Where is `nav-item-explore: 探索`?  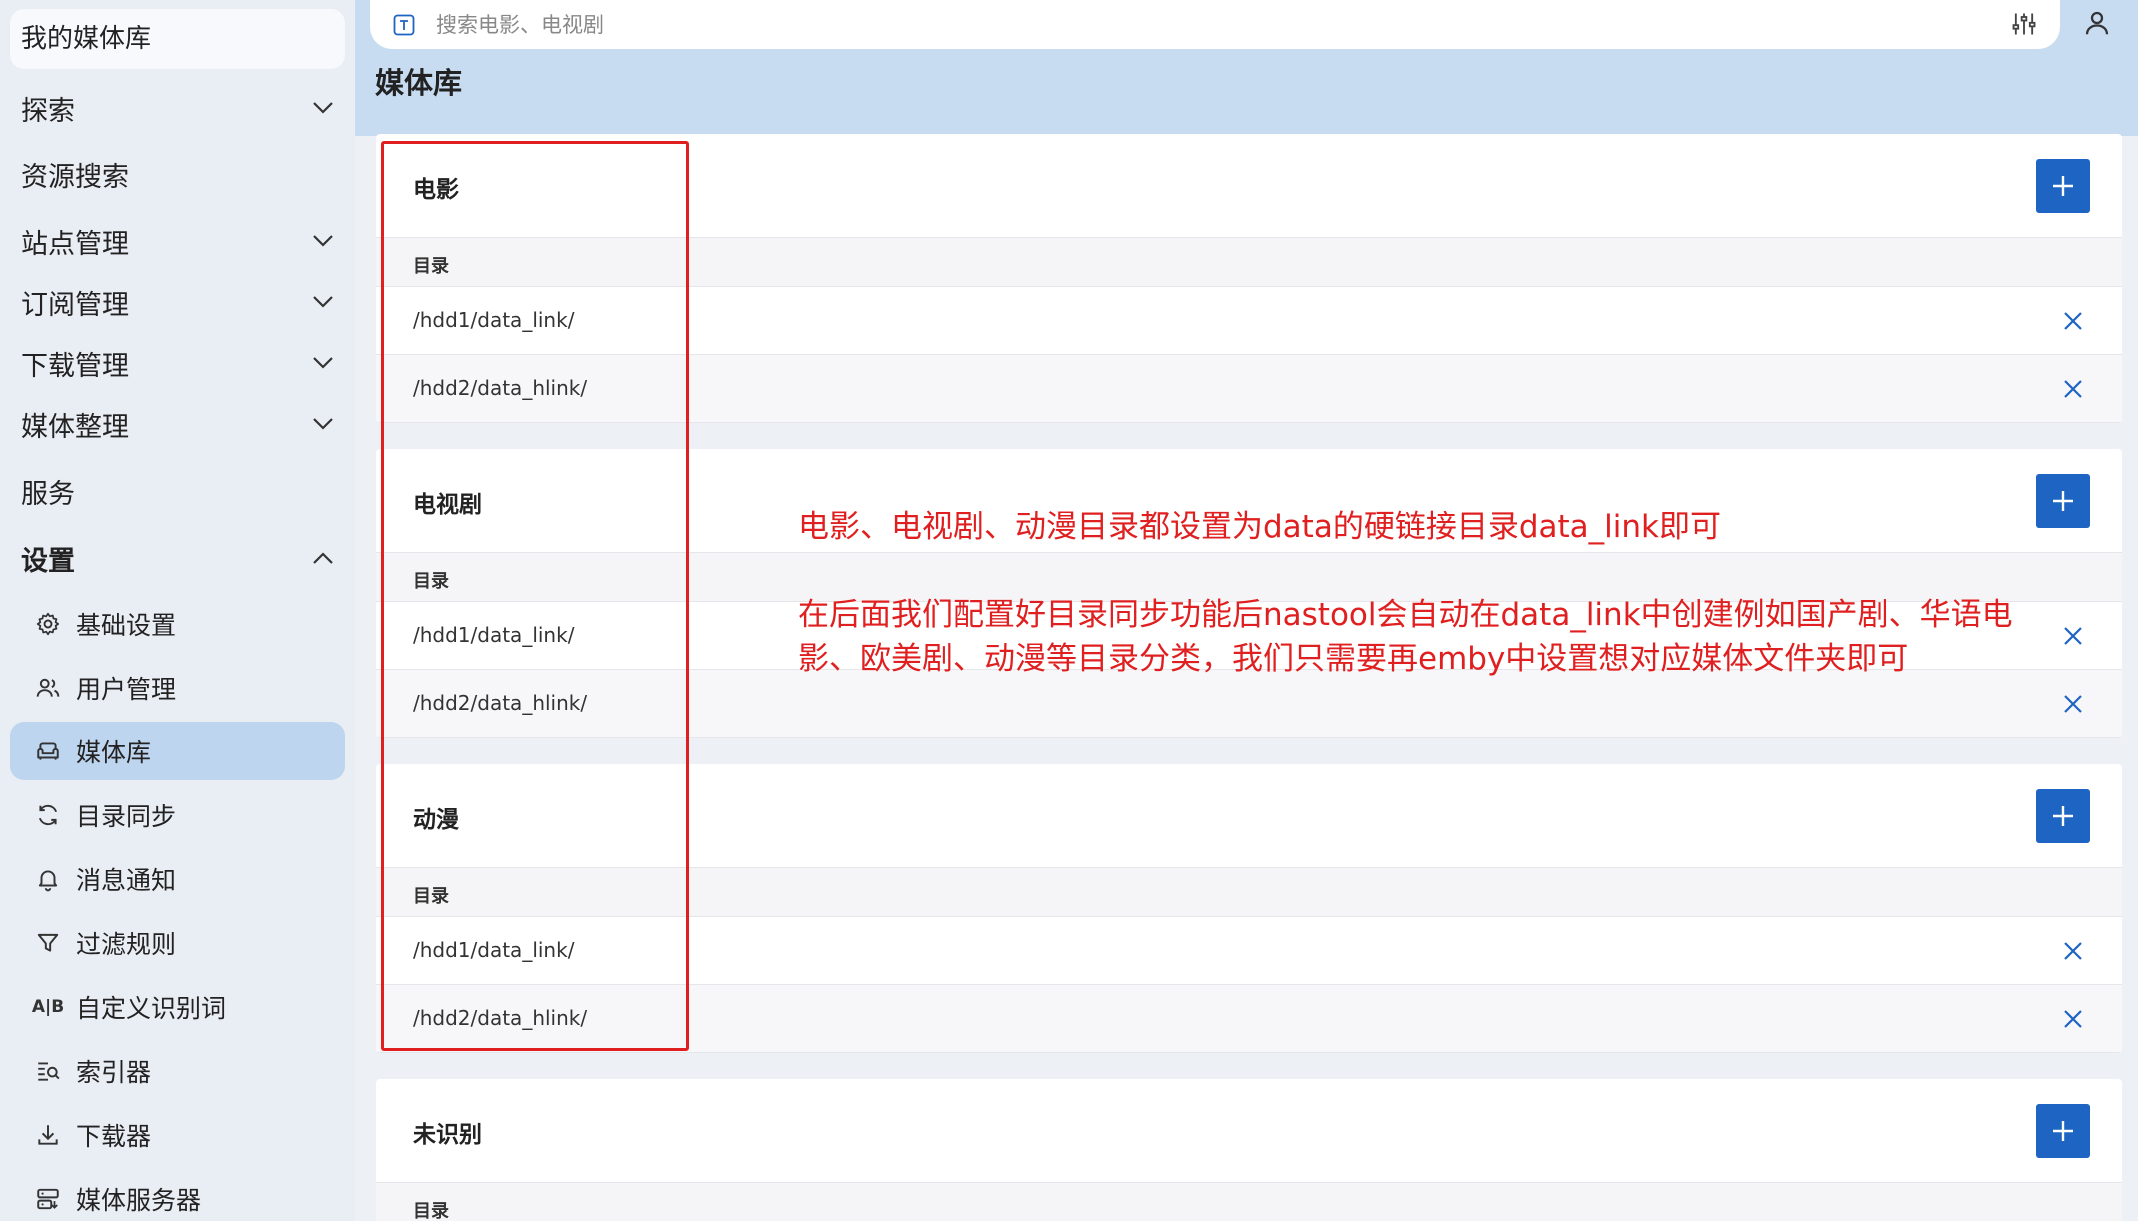
nav-item-explore: 探索 is located at coordinates (177, 108).